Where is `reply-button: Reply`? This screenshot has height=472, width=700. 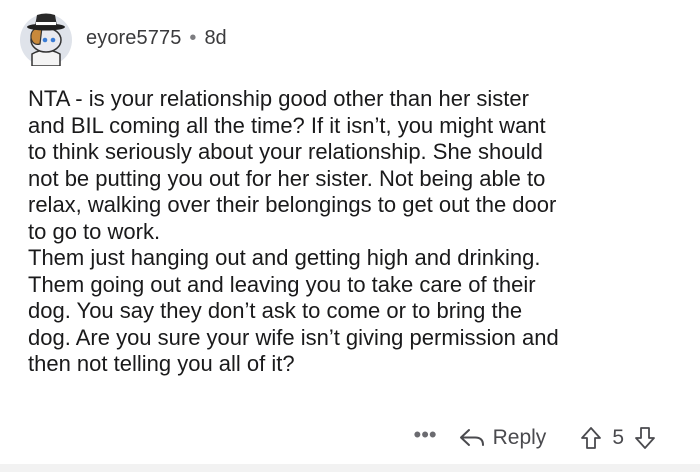
reply-button: Reply is located at coordinates (503, 438).